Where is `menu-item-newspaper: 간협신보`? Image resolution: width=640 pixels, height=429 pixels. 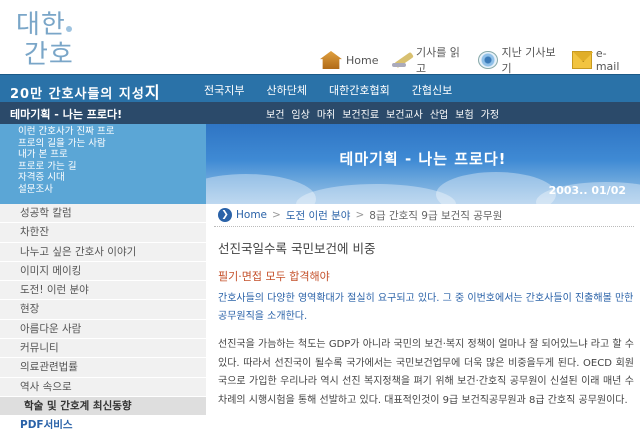
menu-item-newspaper: 간협신보 is located at coordinates (432, 90).